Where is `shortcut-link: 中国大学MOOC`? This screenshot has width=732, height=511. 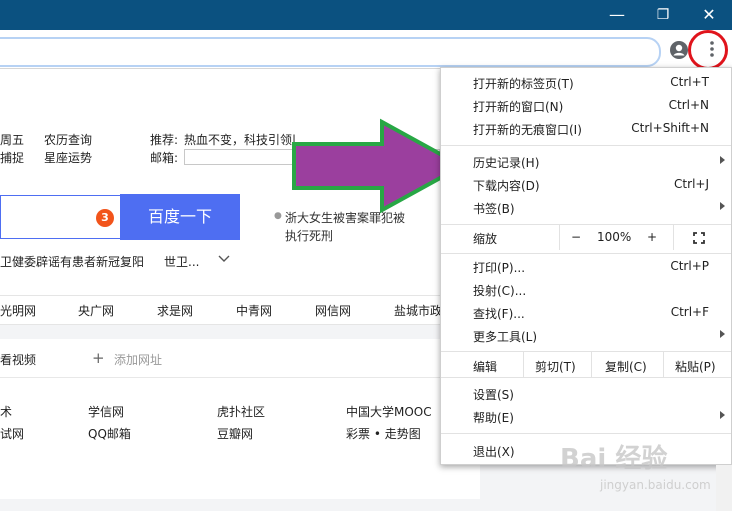
shortcut-link: 中国大学MOOC is located at coordinates (389, 411).